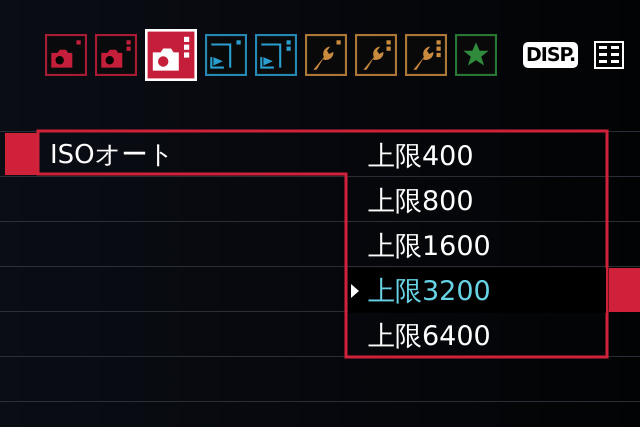  What do you see at coordinates (477, 290) in the screenshot?
I see `option-item: 上限3200` at bounding box center [477, 290].